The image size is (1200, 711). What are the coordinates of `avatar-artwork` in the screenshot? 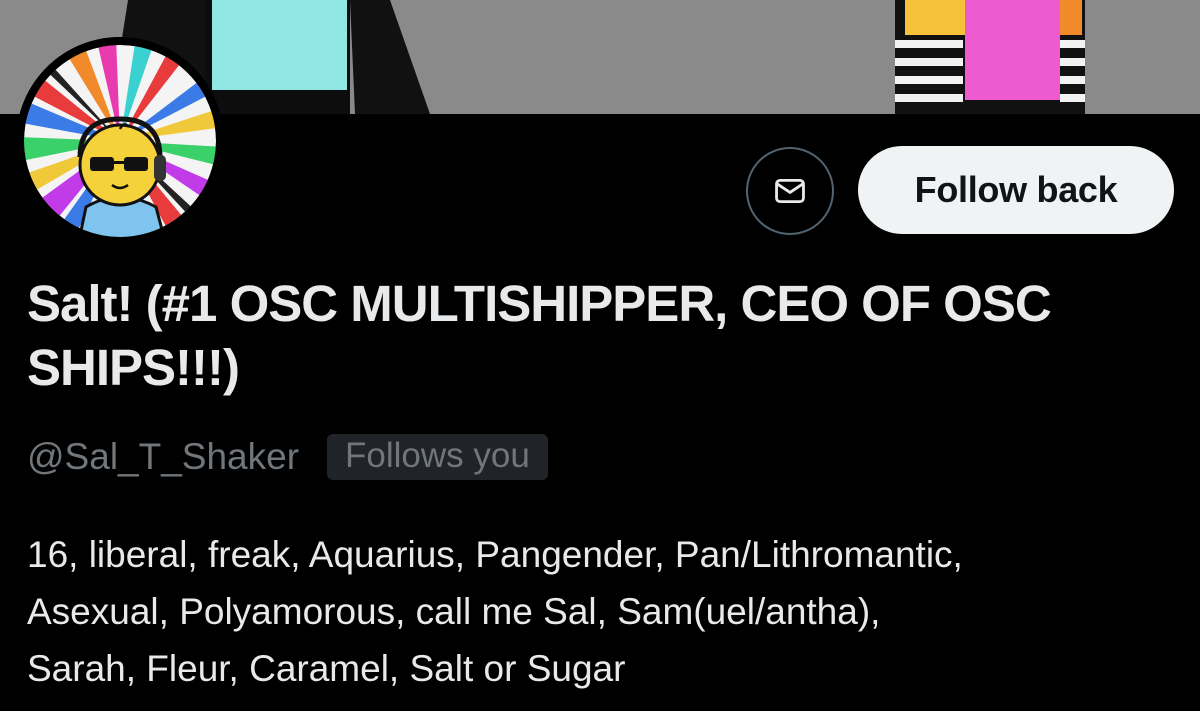 It's located at (120, 141).